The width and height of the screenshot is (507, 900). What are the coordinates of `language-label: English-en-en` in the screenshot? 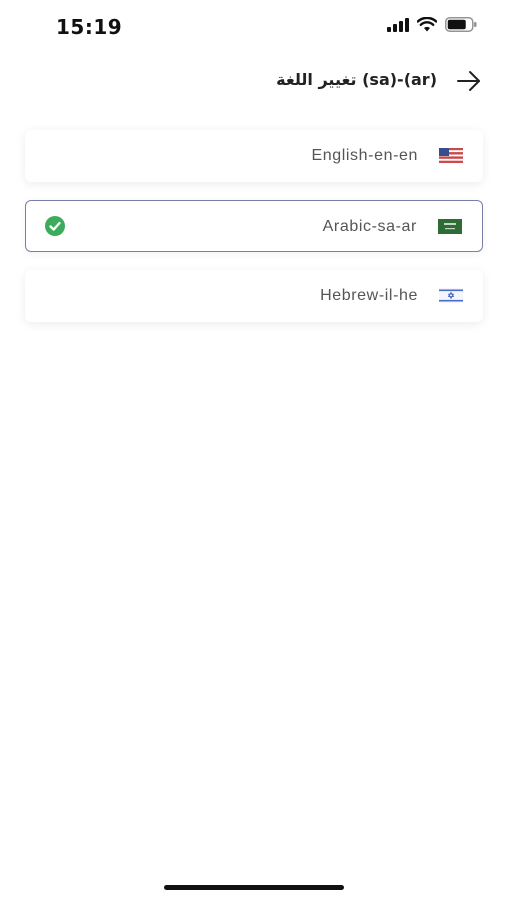 It's located at (364, 155).